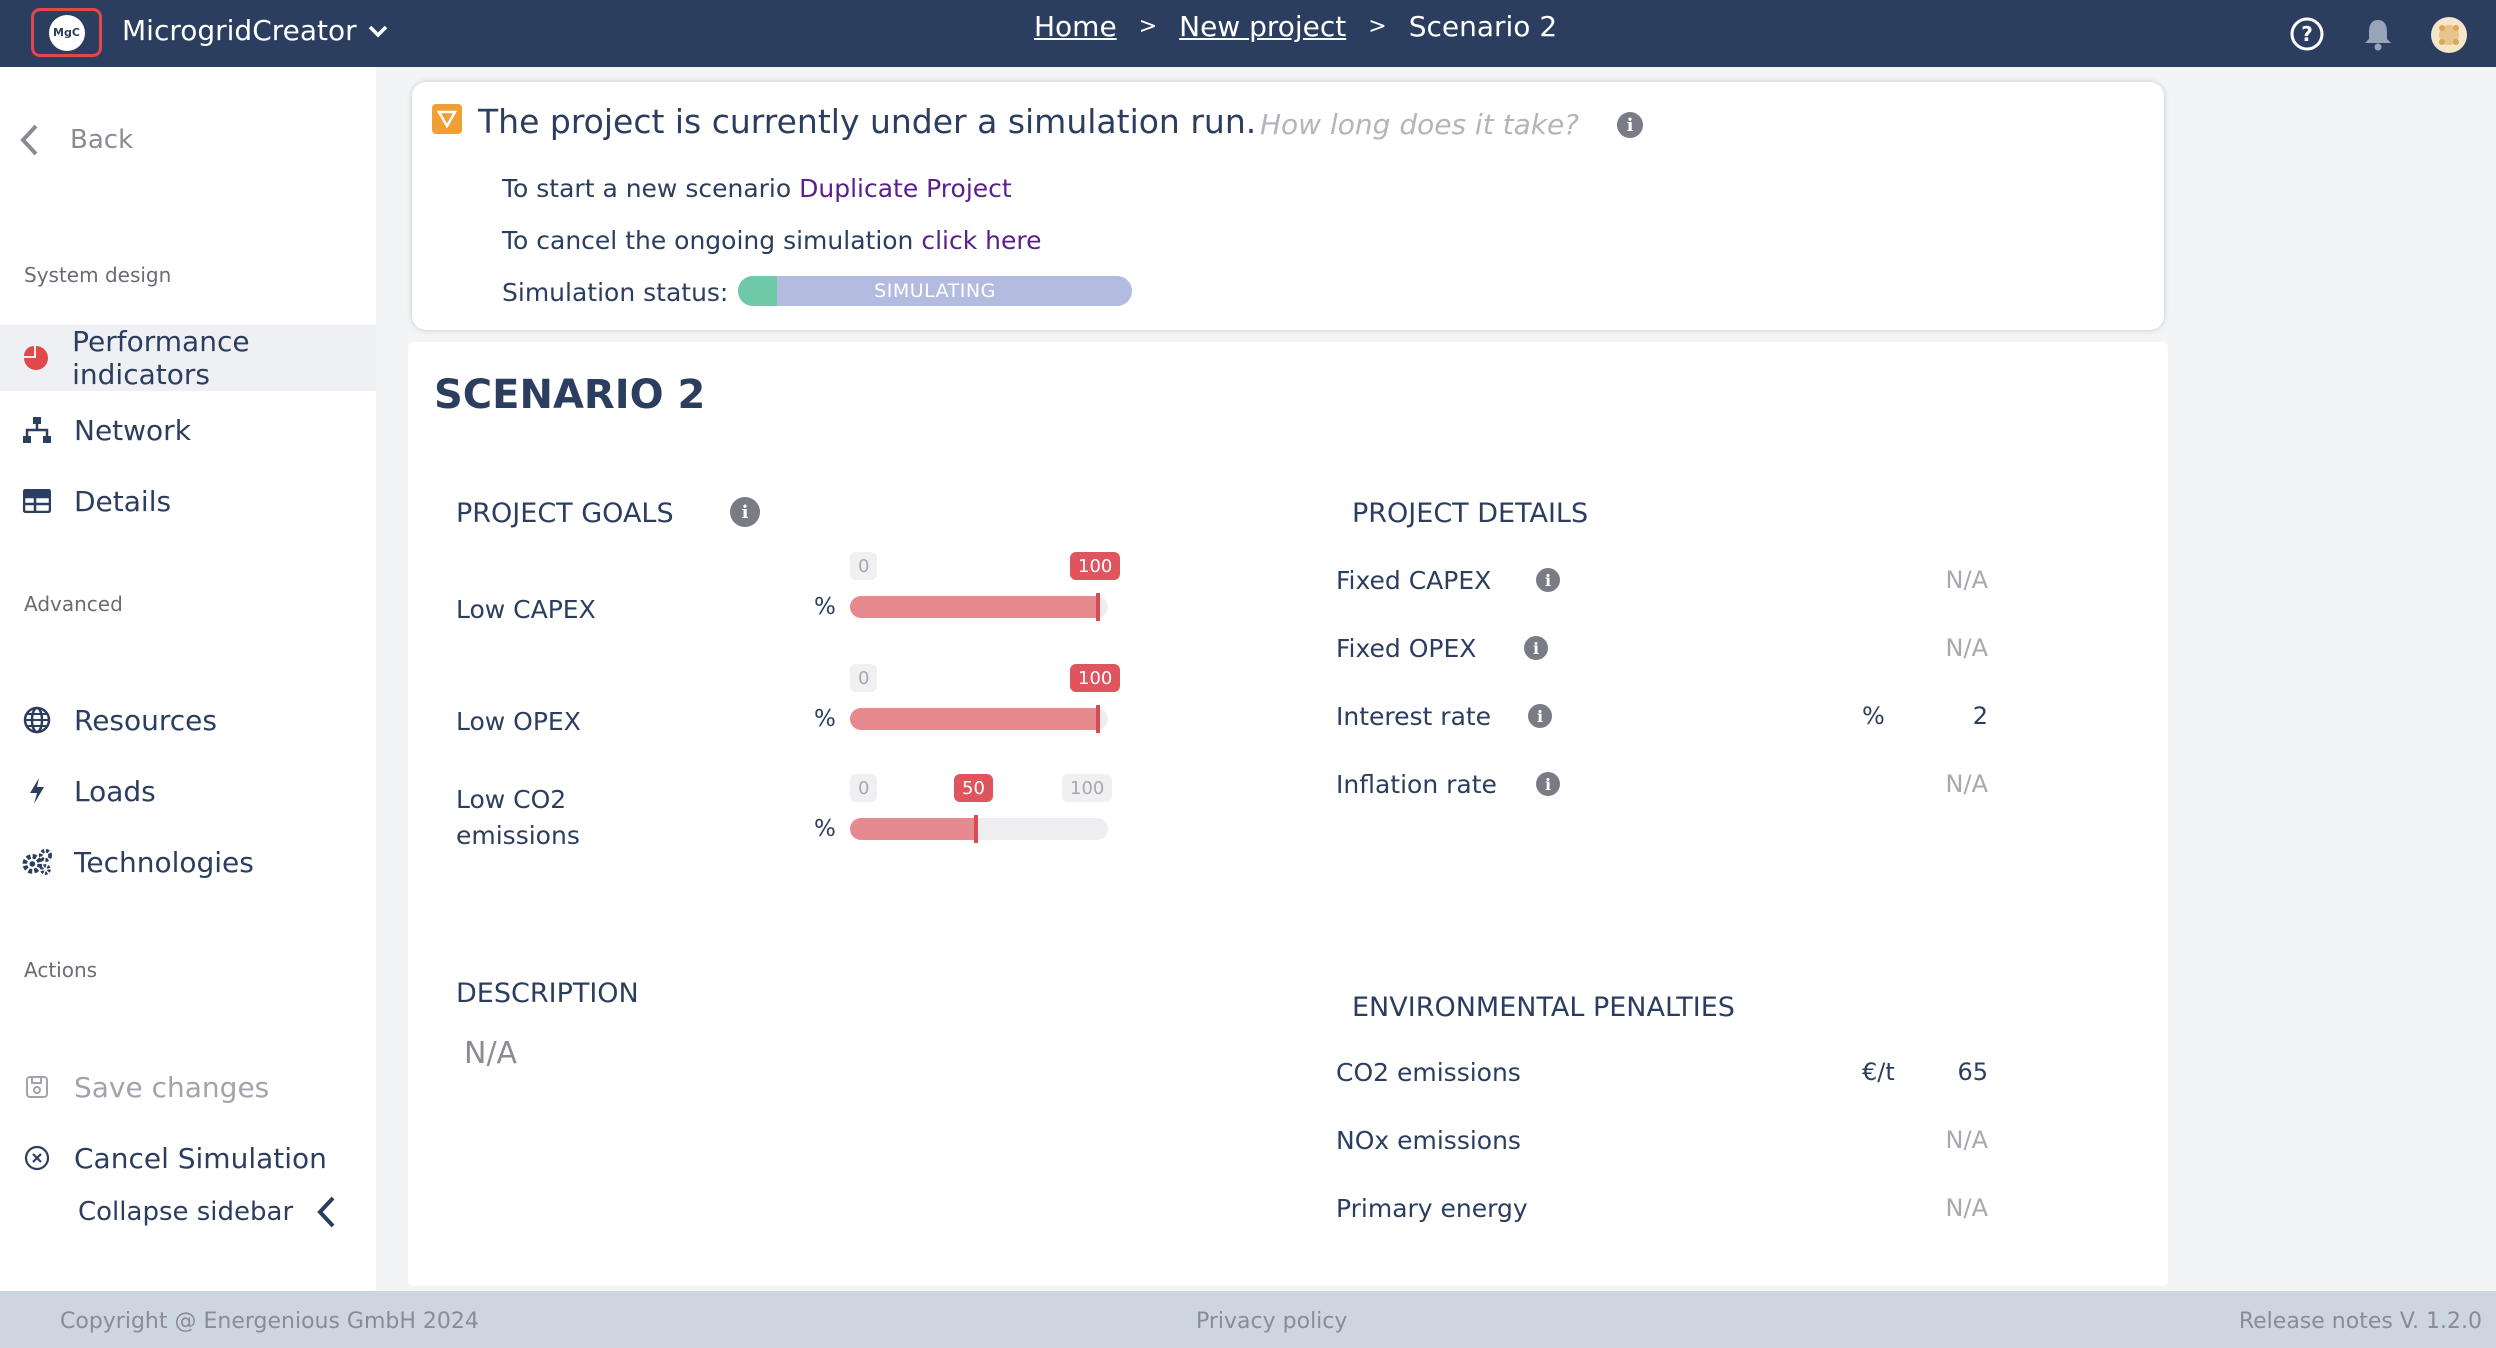  Describe the element at coordinates (75, 140) in the screenshot. I see `back-button: Back` at that location.